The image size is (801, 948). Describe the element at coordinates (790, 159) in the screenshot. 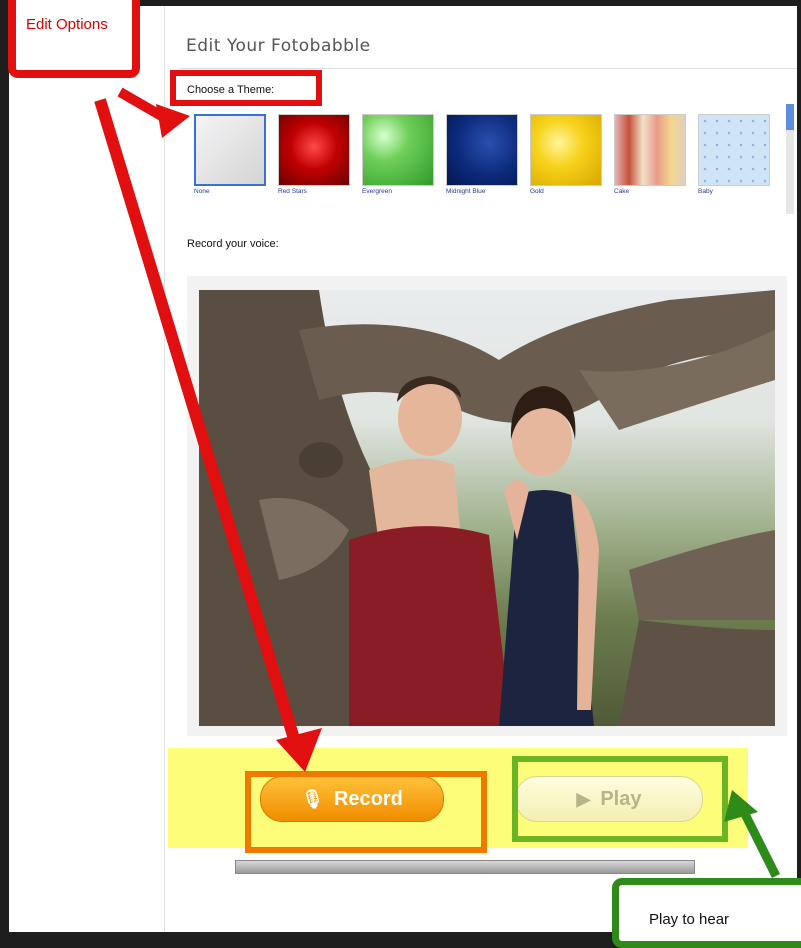

I see `theme-scrollbar` at that location.